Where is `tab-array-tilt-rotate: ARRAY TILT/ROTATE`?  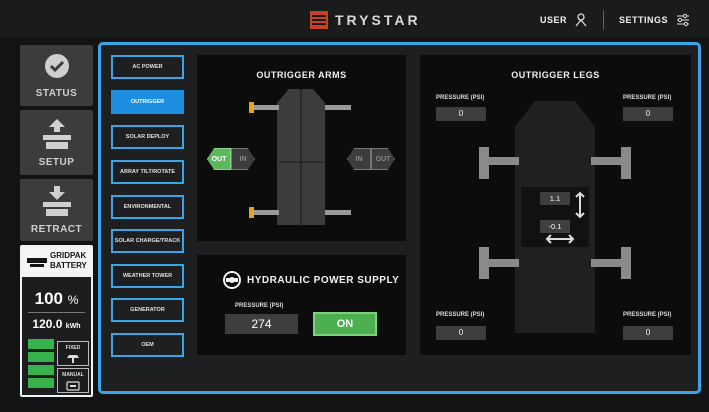
tab-array-tilt-rotate: ARRAY TILT/ROTATE is located at coordinates (147, 172).